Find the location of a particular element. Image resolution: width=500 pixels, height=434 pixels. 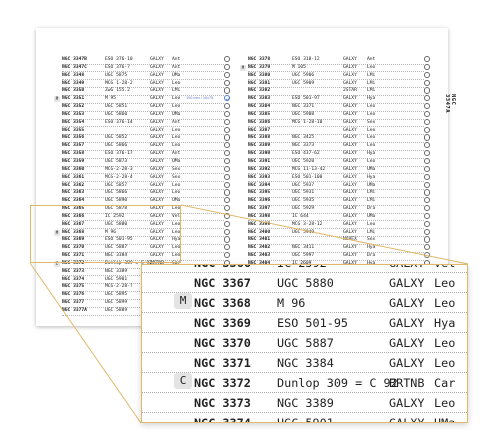

zoom-catalog-row: NGC 3374 UGC 5901 GALXY UMa is located at coordinates (304, 418).